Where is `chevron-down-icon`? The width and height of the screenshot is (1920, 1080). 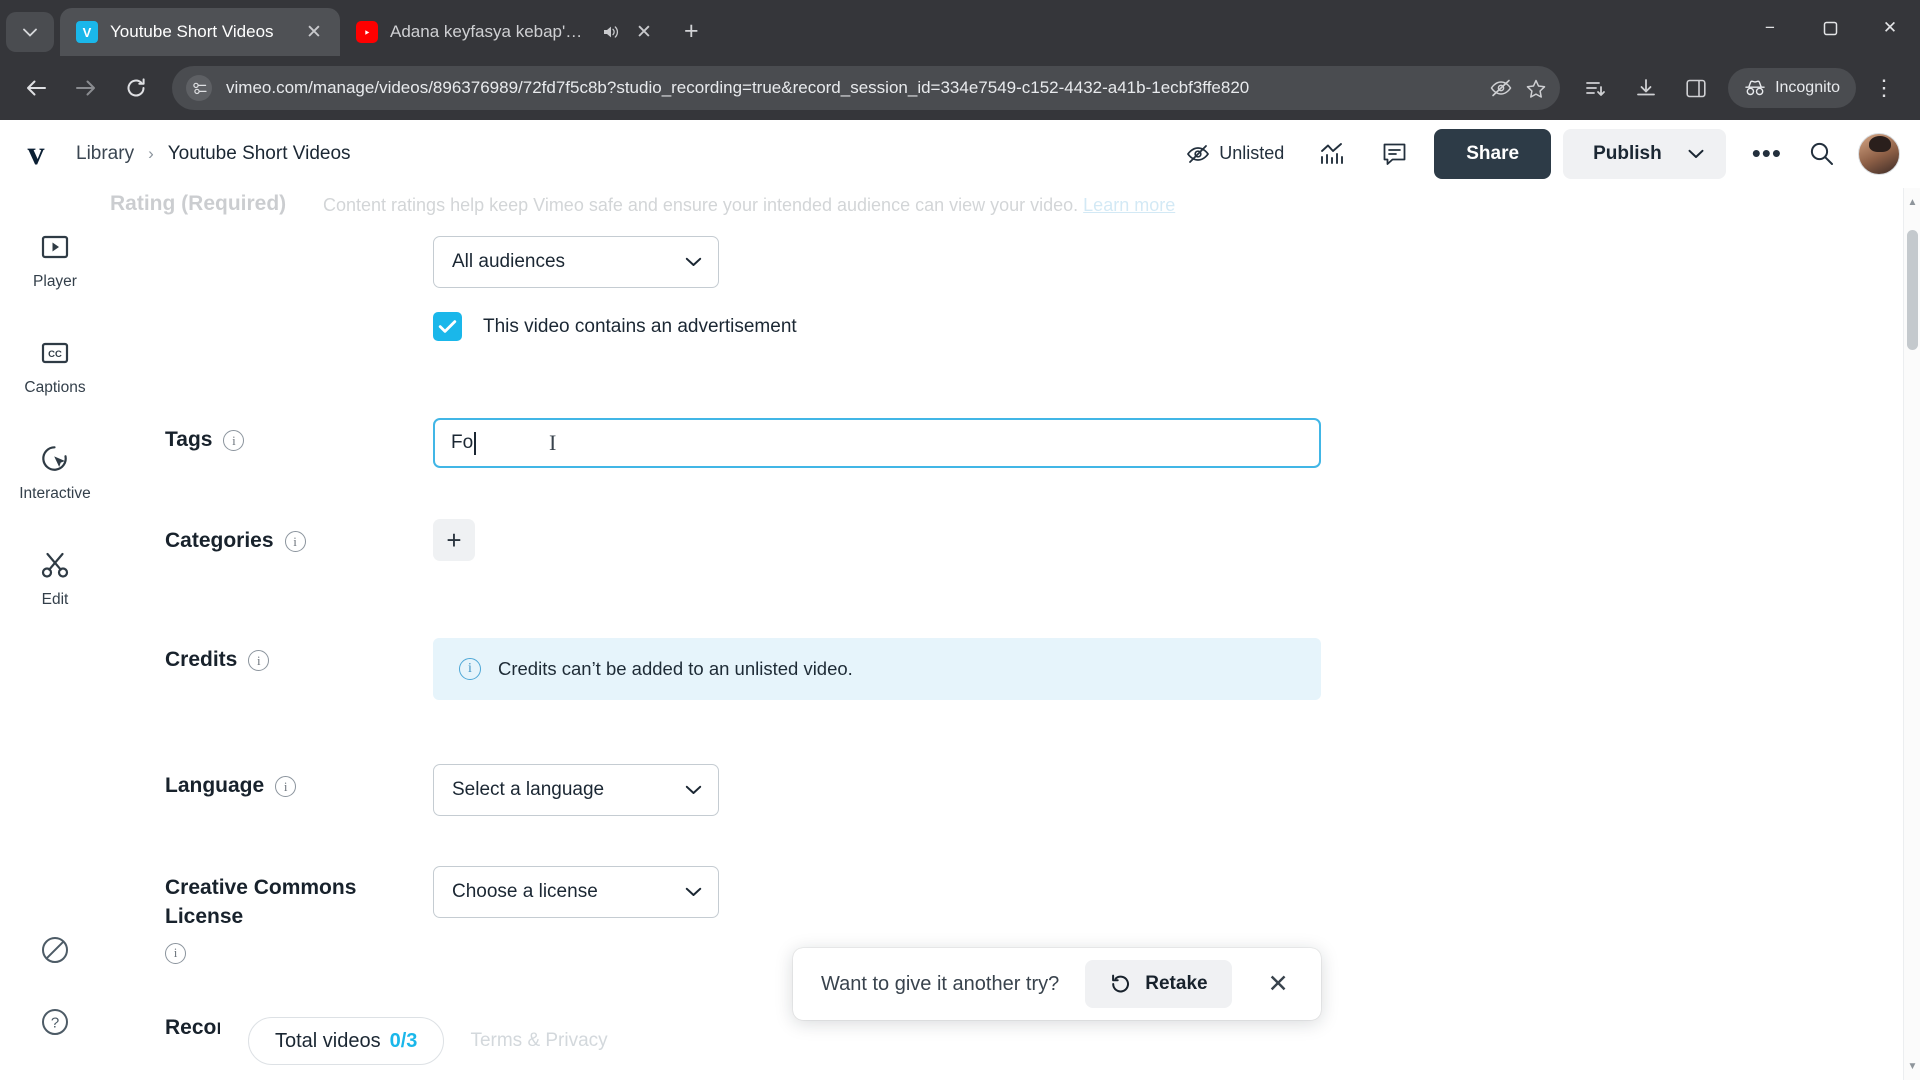
chevron-down-icon is located at coordinates (693, 891).